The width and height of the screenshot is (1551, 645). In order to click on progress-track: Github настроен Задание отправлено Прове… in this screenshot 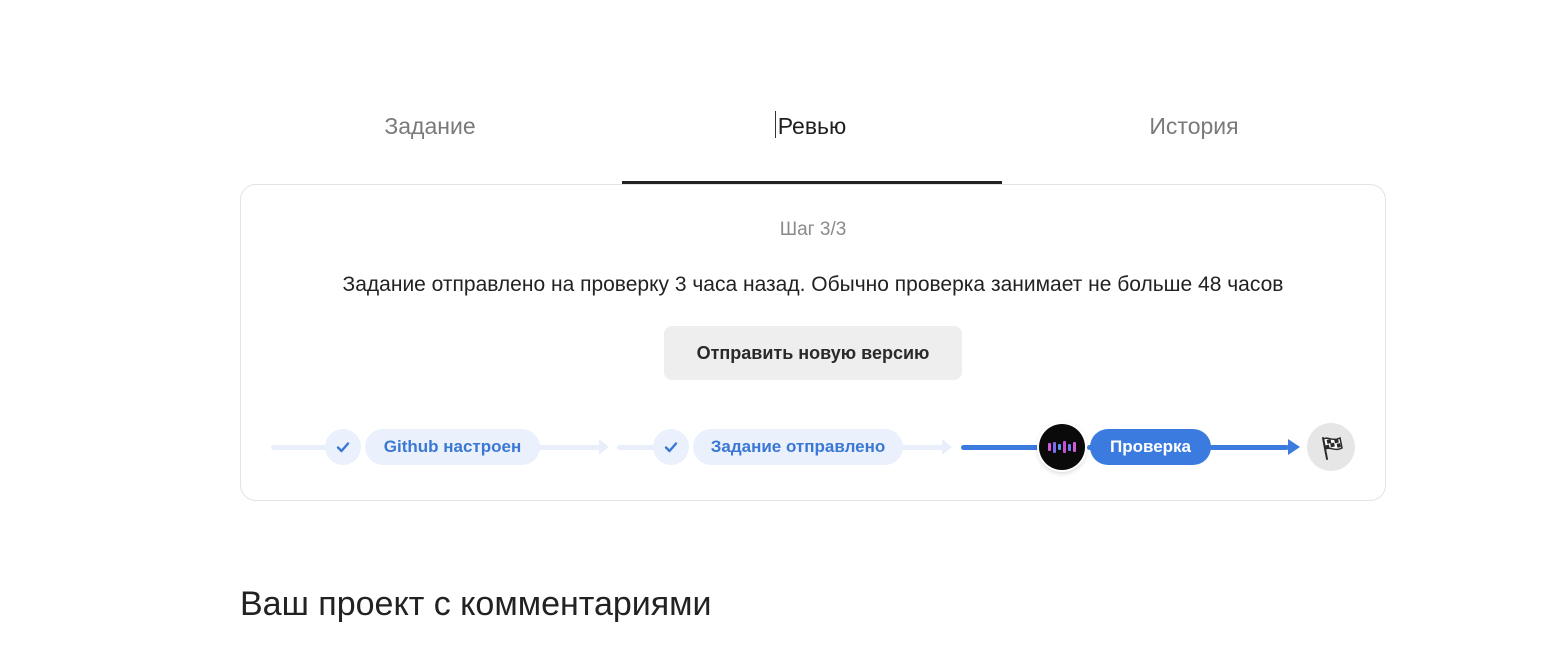, I will do `click(813, 448)`.